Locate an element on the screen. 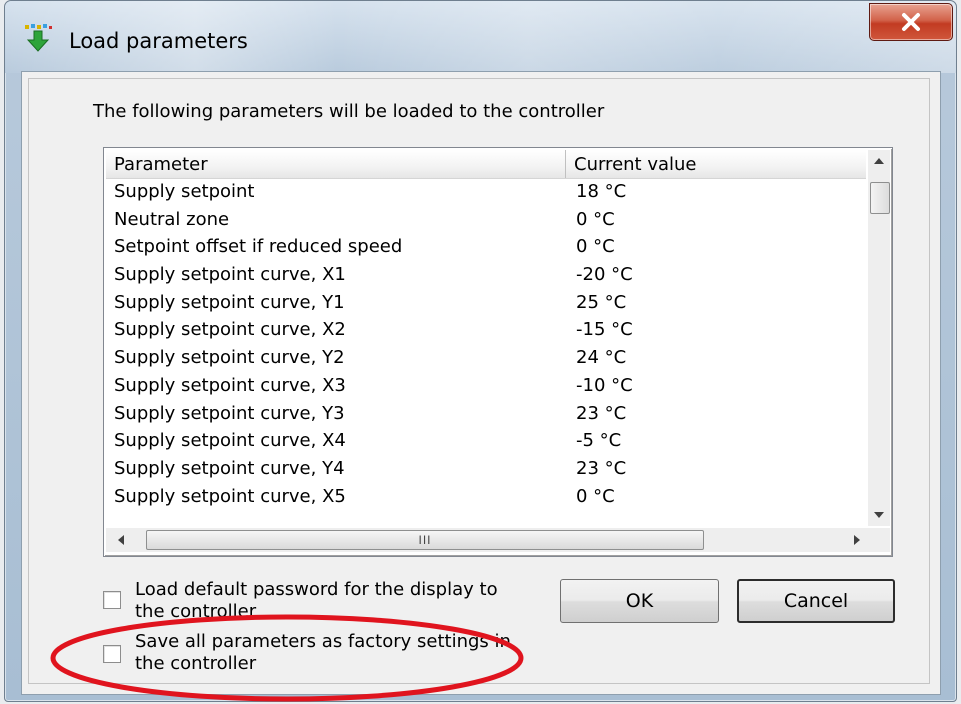 This screenshot has width=961, height=704. ok-button: OK is located at coordinates (639, 601).